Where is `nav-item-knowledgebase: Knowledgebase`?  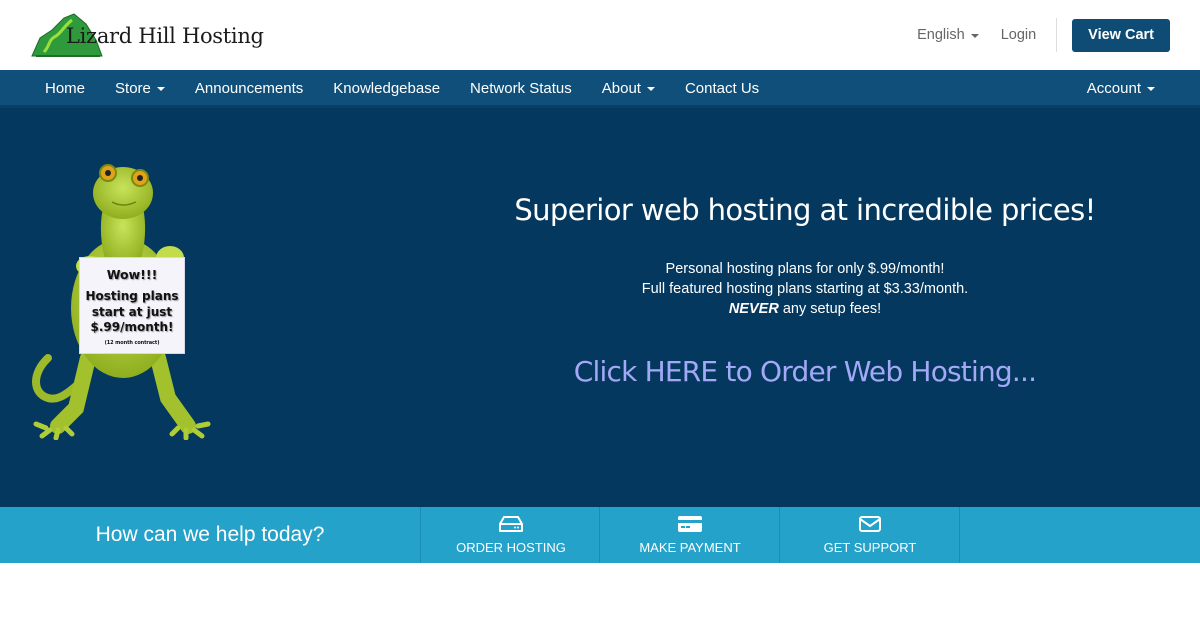
nav-item-knowledgebase: Knowledgebase is located at coordinates (386, 88).